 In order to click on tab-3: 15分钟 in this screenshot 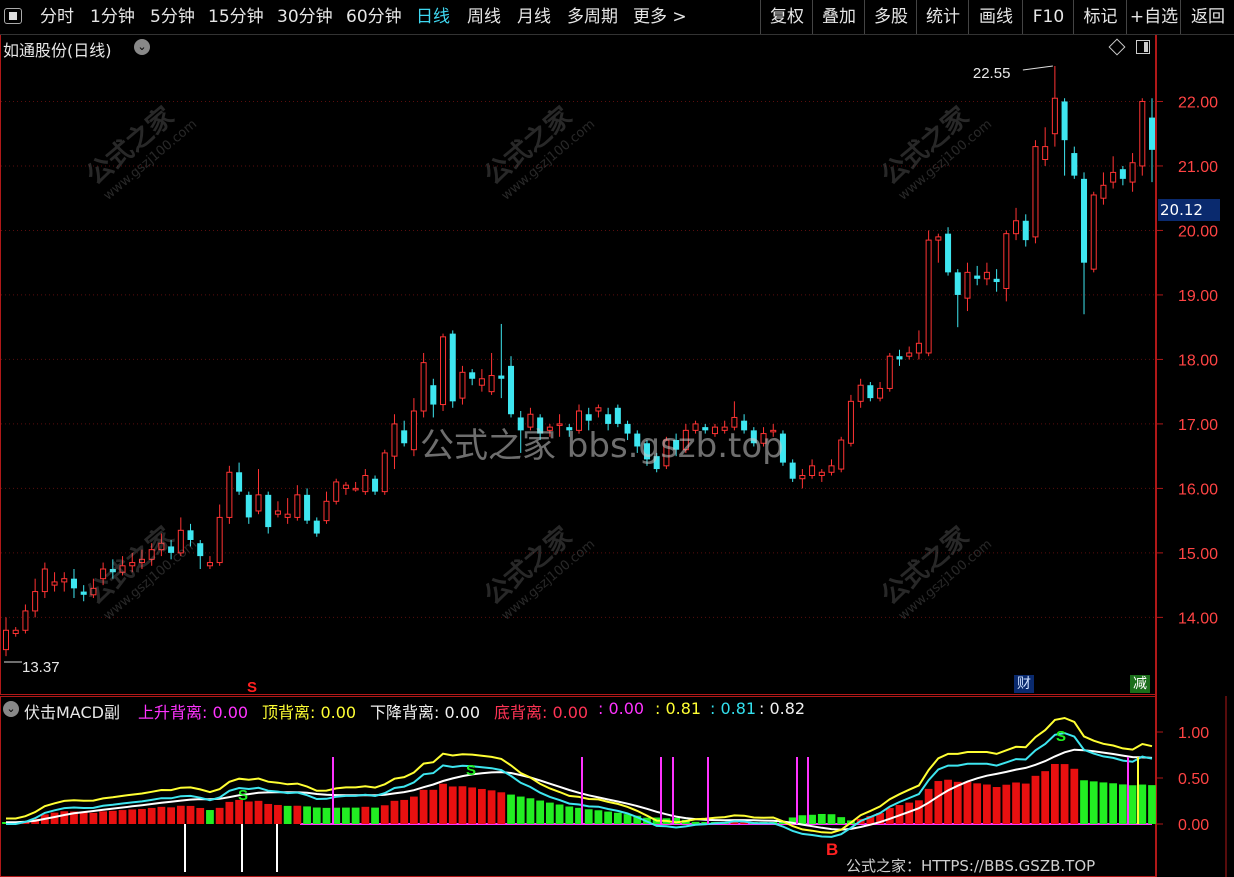, I will do `click(236, 17)`.